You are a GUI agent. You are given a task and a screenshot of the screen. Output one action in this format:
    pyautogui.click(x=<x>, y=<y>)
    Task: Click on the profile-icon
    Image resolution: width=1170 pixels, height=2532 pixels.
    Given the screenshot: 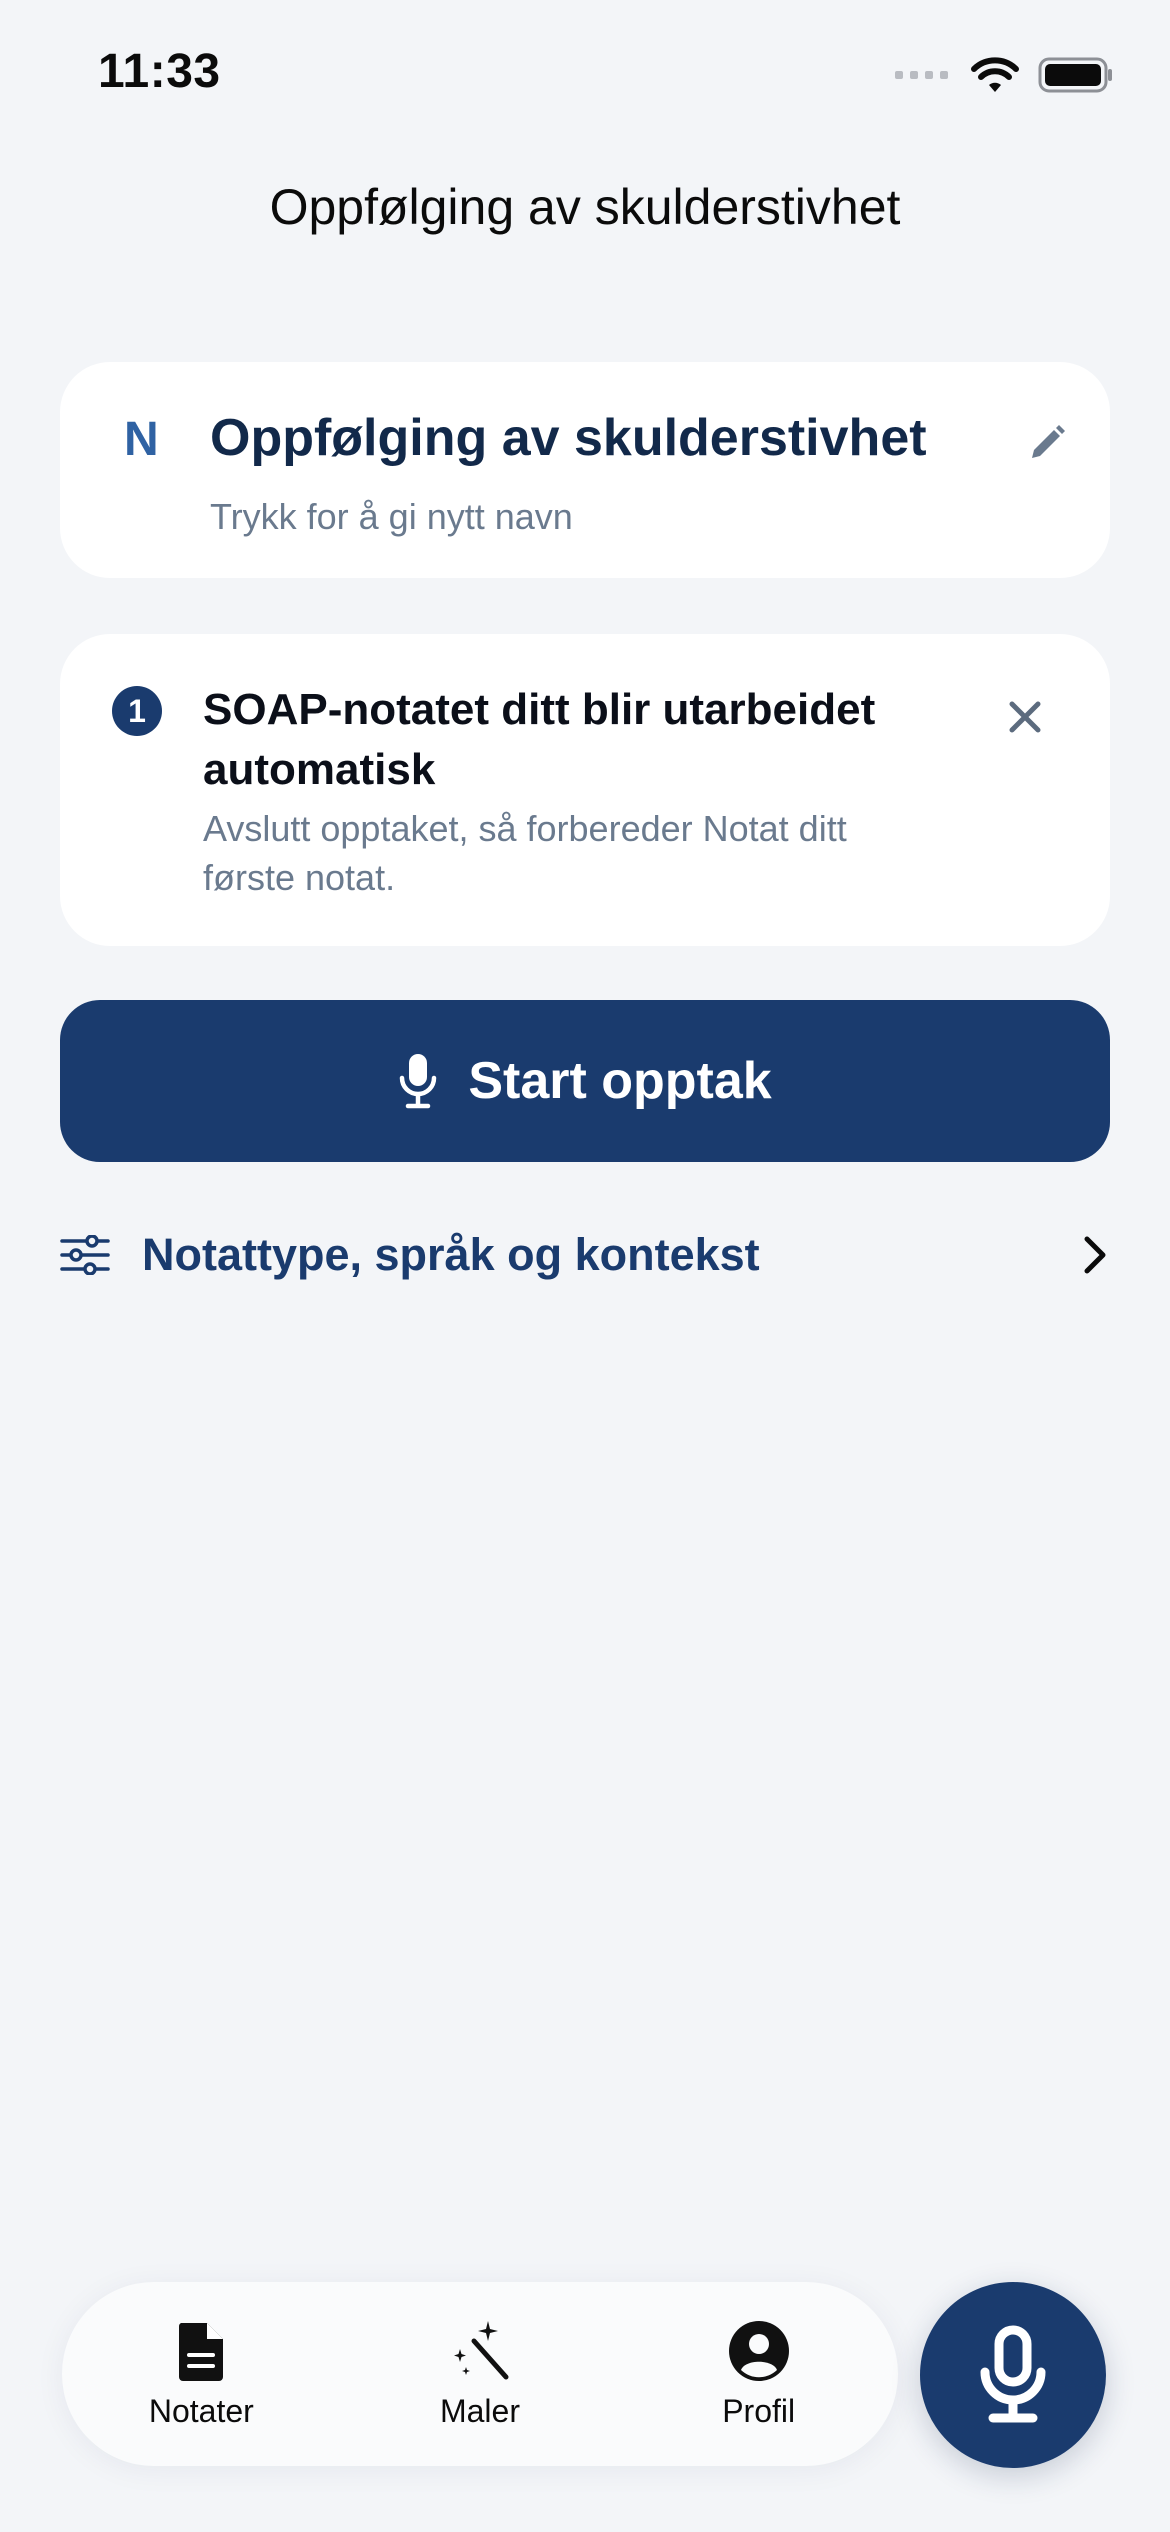 What is the action you would take?
    pyautogui.click(x=758, y=2350)
    